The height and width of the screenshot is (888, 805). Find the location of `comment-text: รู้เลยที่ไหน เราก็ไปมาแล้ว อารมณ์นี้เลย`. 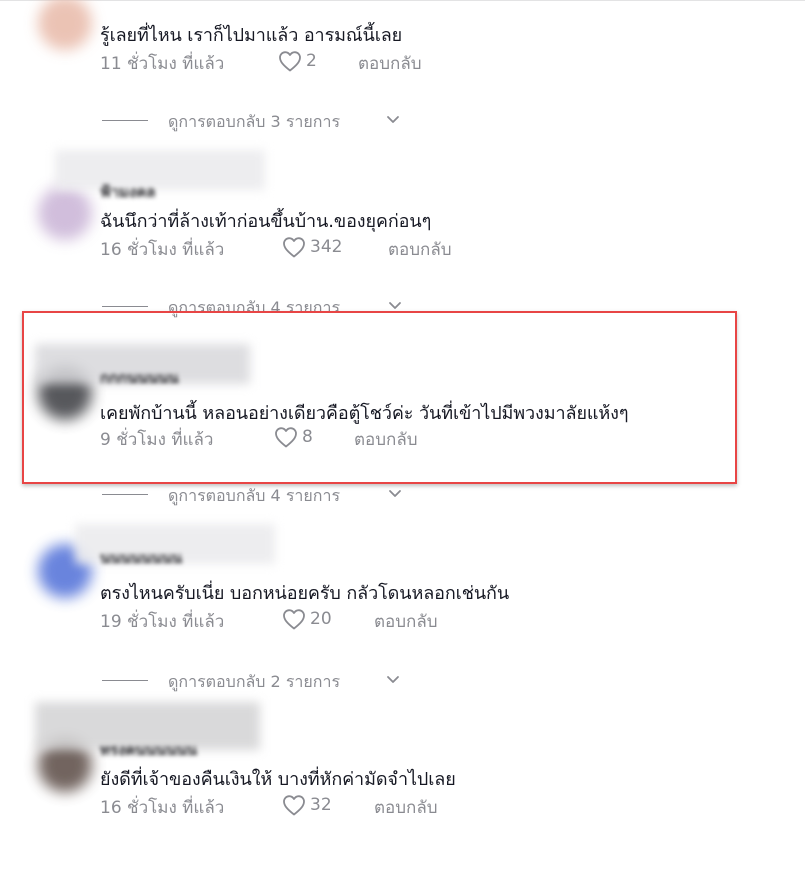

comment-text: รู้เลยที่ไหน เราก็ไปมาแล้ว อารมณ์นี้เลย is located at coordinates (251, 35).